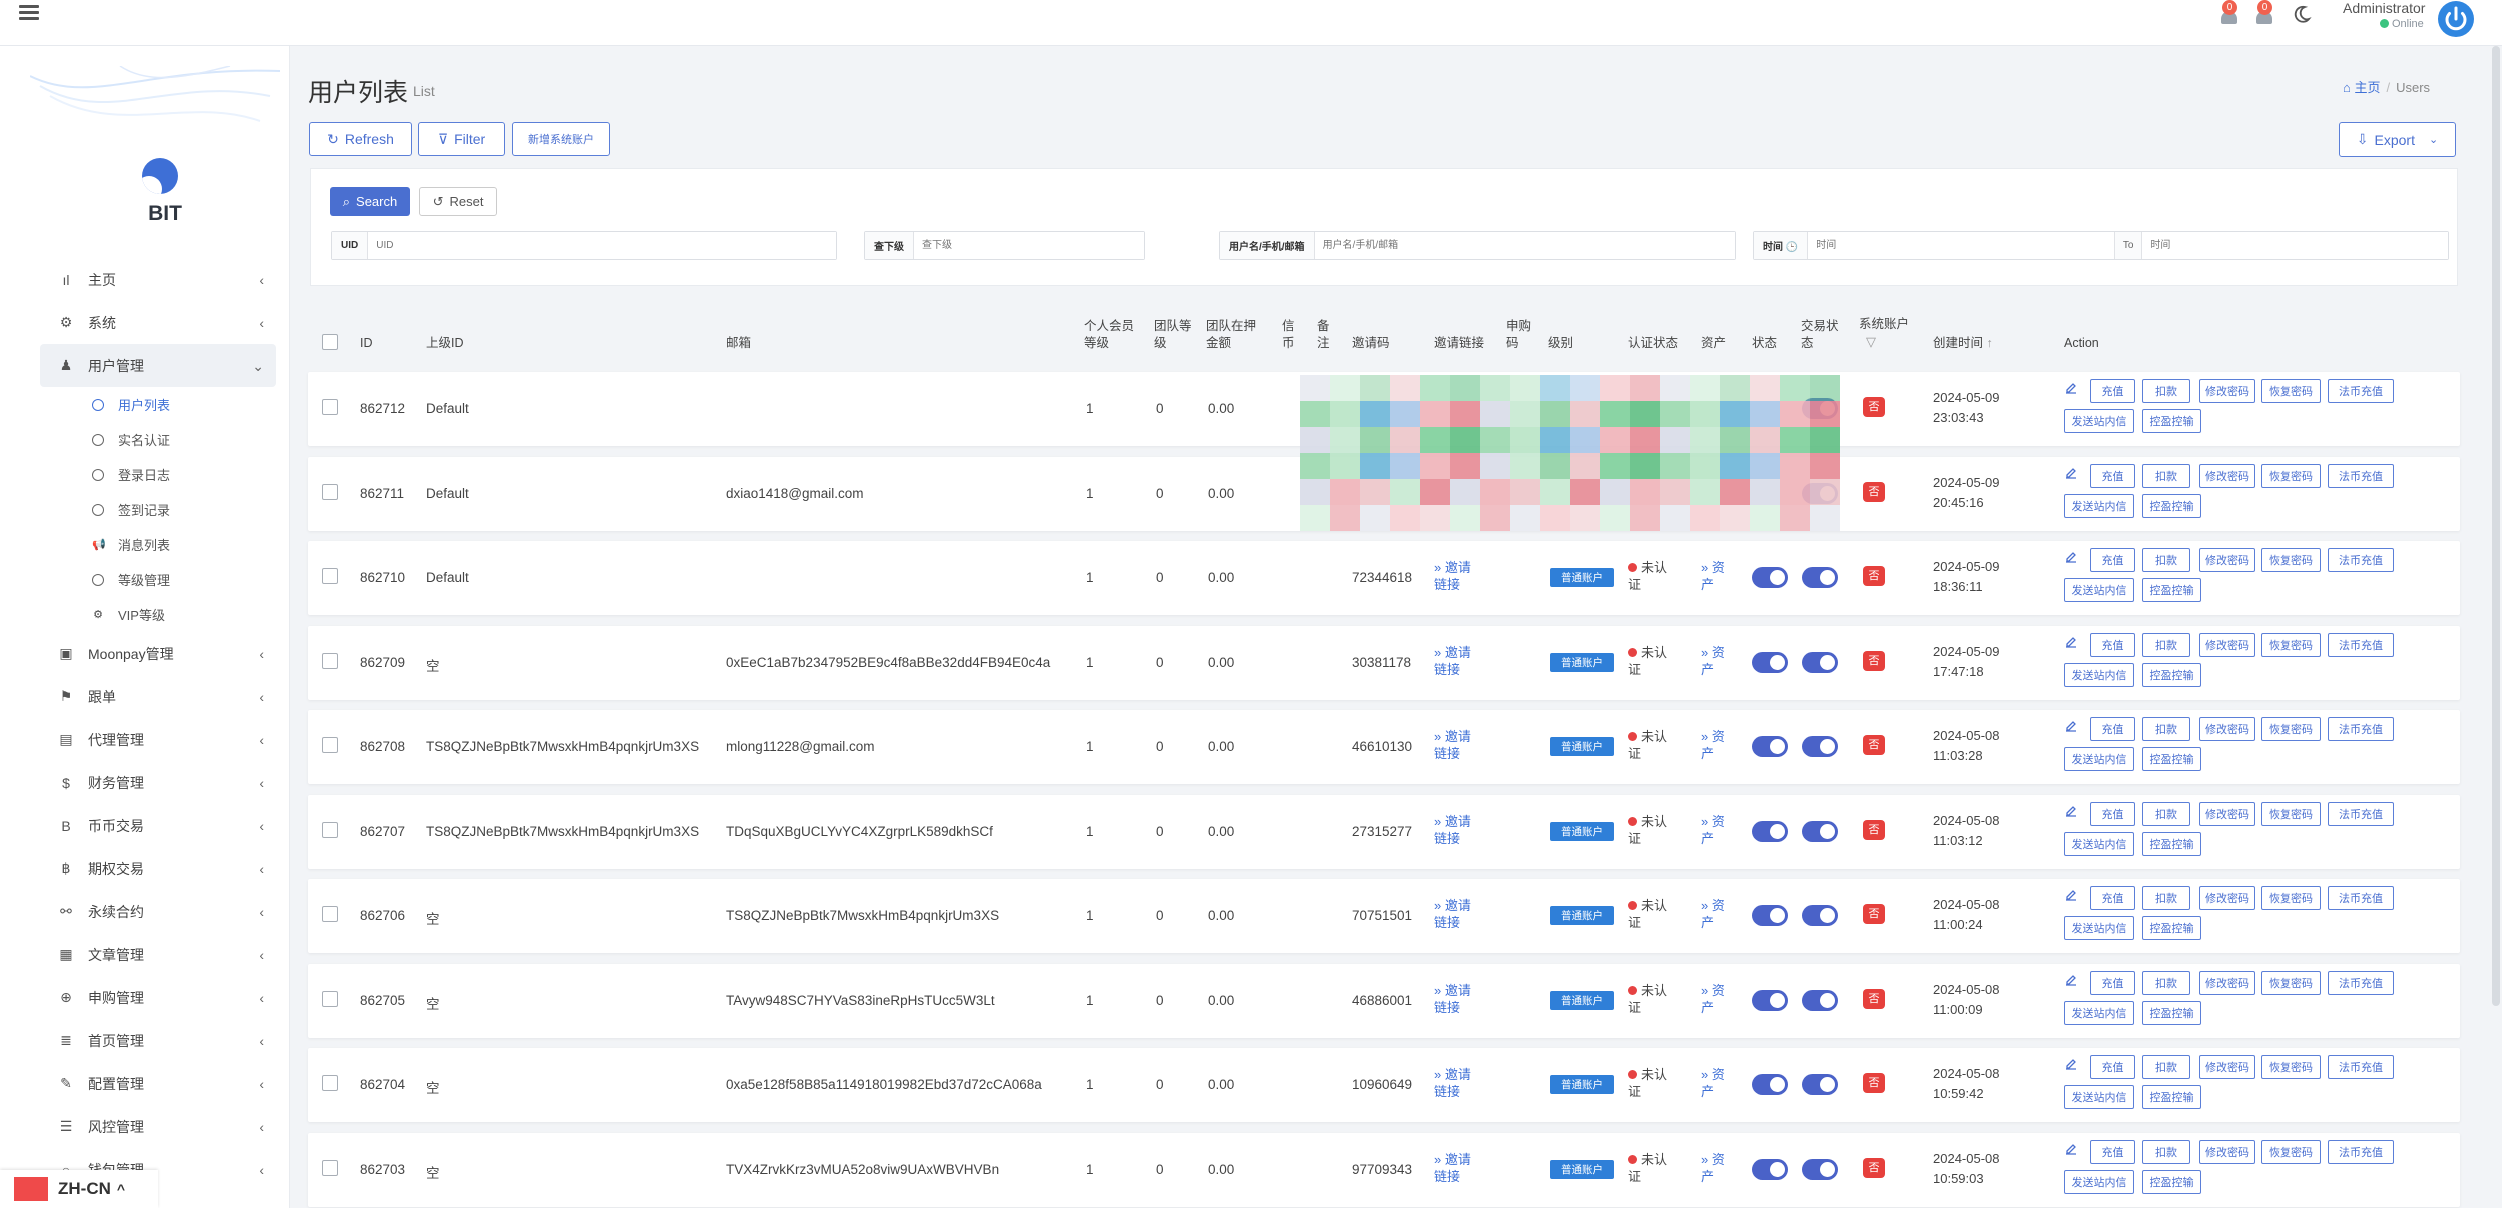  What do you see at coordinates (1963, 343) in the screenshot?
I see `col-created: 创建时间 ↑` at bounding box center [1963, 343].